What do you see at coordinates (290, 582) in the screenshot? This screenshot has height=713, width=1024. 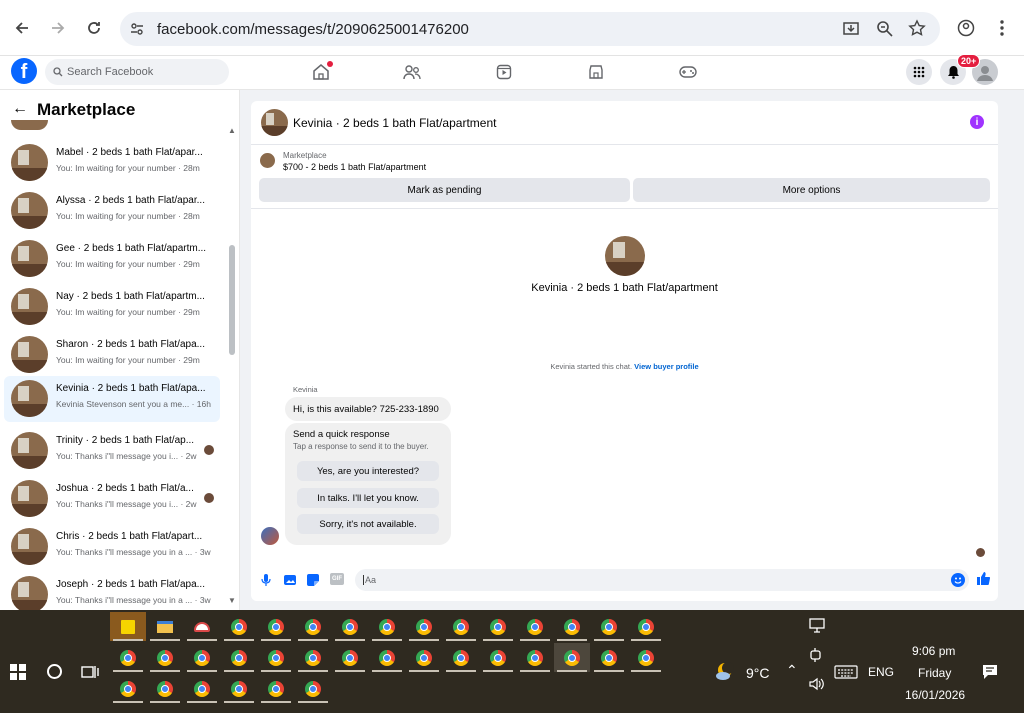 I see `photo-icon` at bounding box center [290, 582].